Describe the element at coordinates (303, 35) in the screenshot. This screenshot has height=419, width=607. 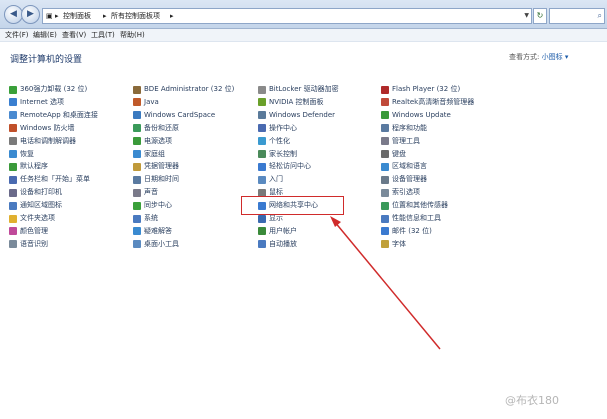
I see `menu-bar: 文件(F) 编辑(E) 查看(V) 工具(T) 帮助(H)` at that location.